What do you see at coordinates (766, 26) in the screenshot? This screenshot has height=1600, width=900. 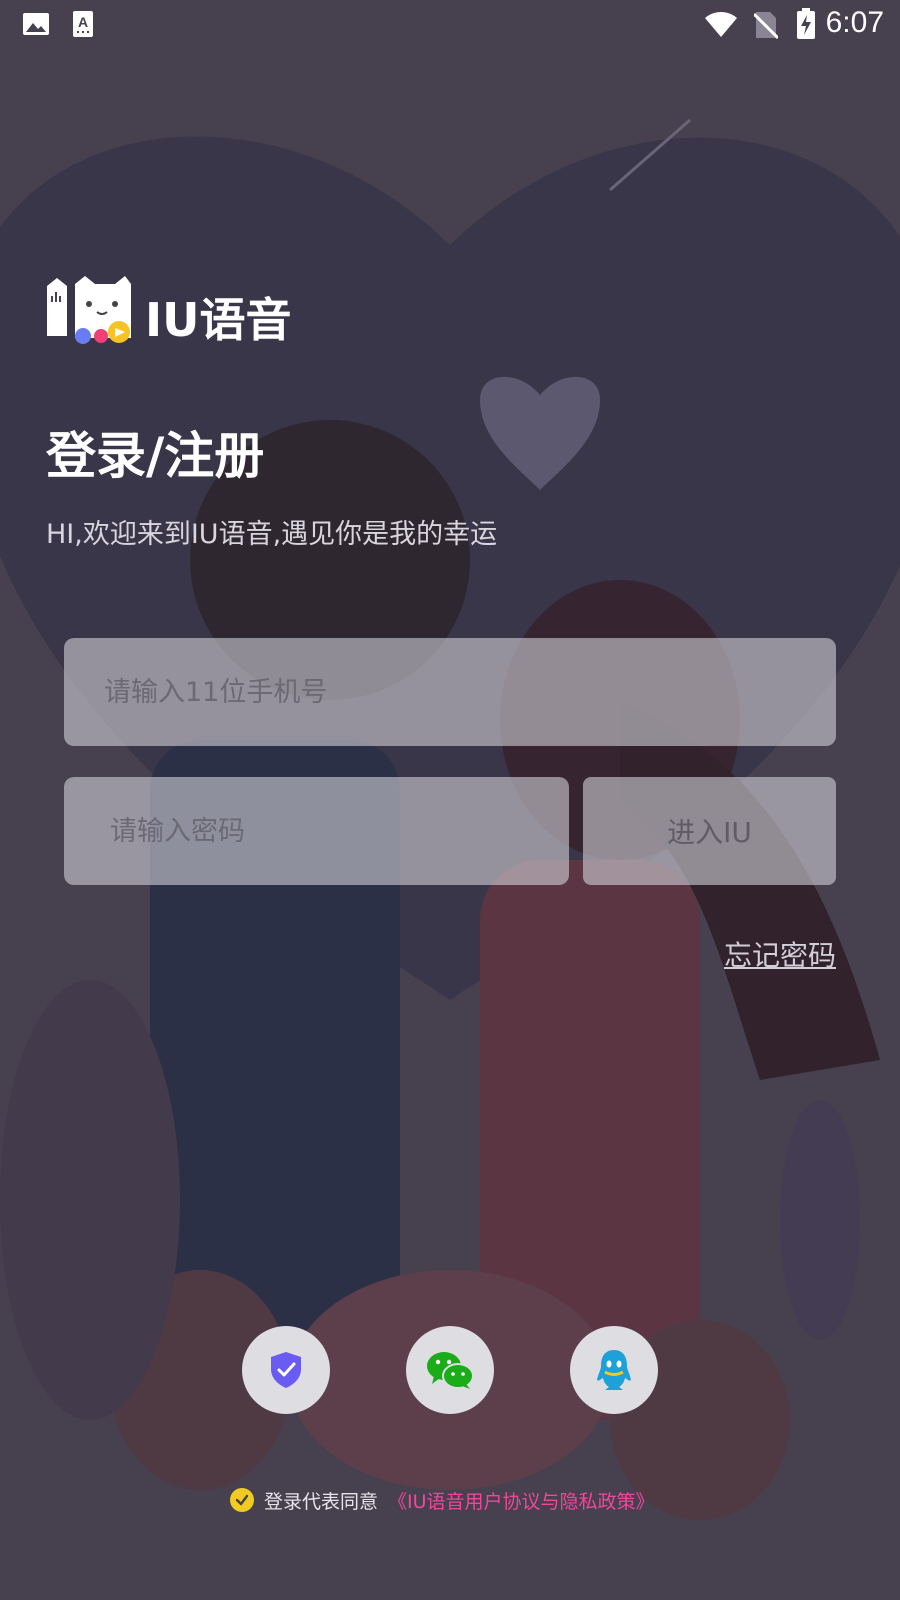 I see `no-sim-icon` at bounding box center [766, 26].